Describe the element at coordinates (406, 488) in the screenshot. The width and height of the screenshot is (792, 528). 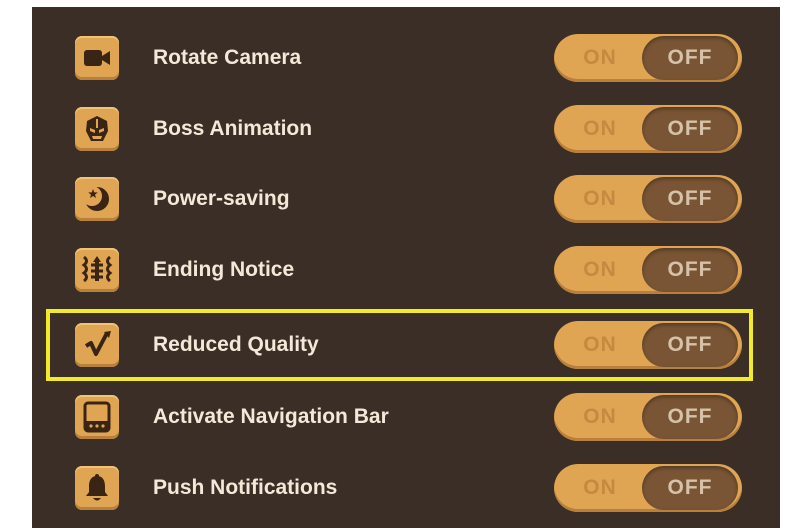
I see `setting-row-push-notifications: Push Notifications ON OFF` at that location.